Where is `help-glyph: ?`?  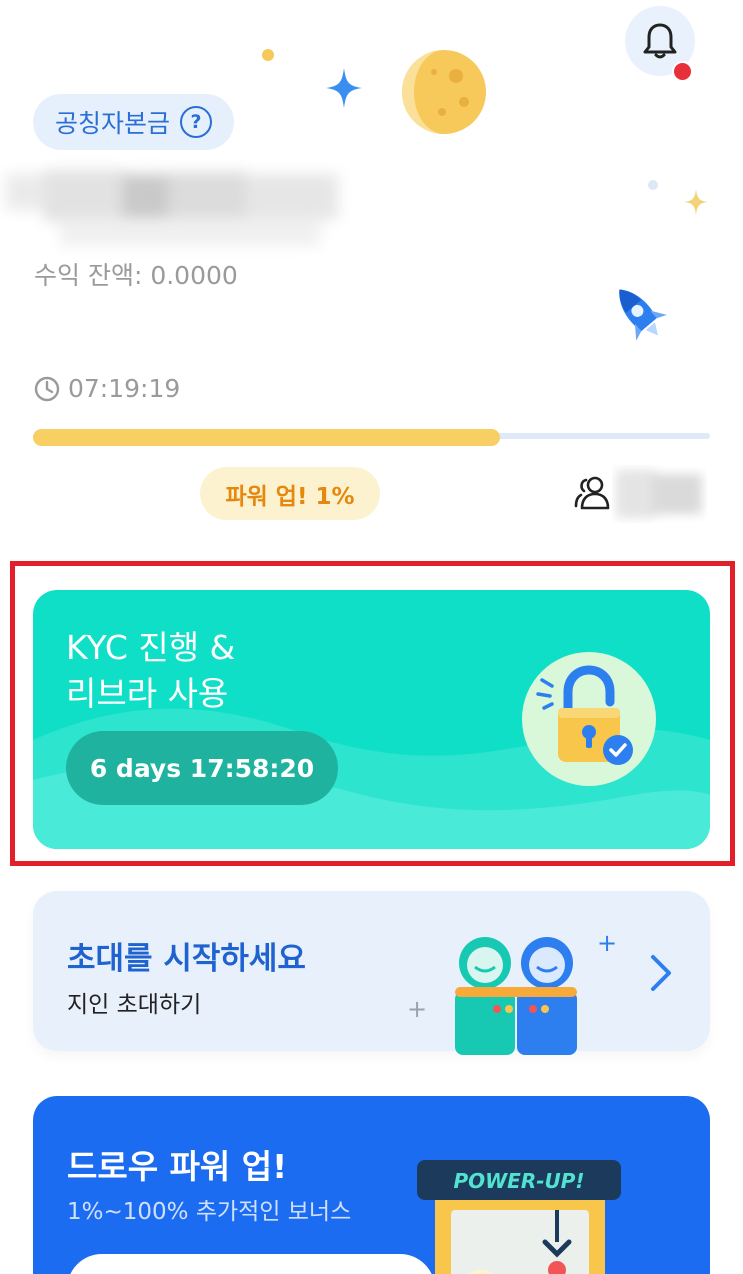 help-glyph: ? is located at coordinates (196, 122).